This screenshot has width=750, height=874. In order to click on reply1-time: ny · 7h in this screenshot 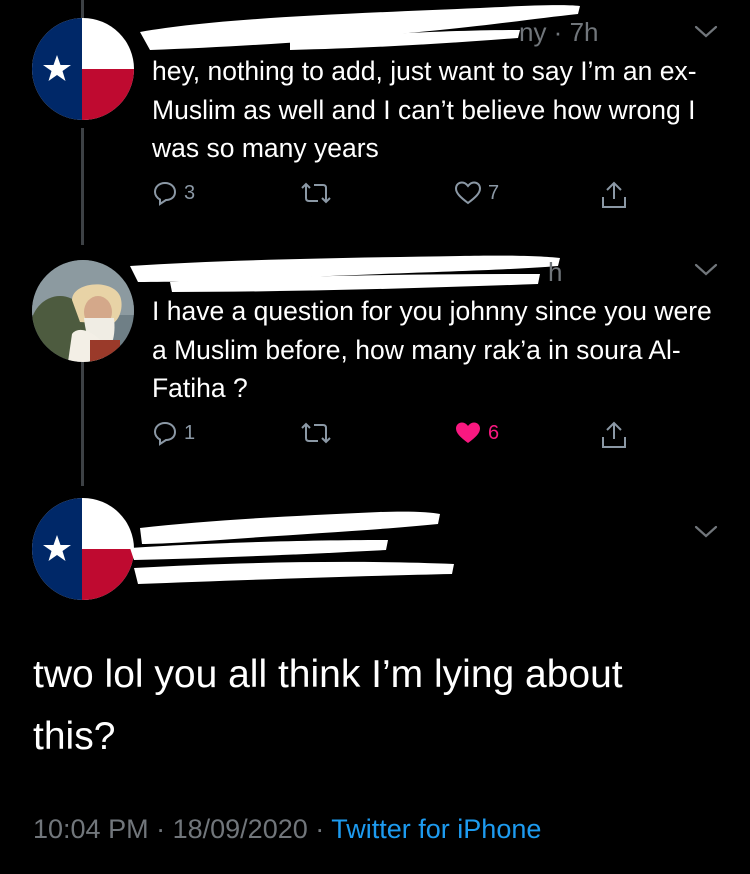, I will do `click(559, 32)`.